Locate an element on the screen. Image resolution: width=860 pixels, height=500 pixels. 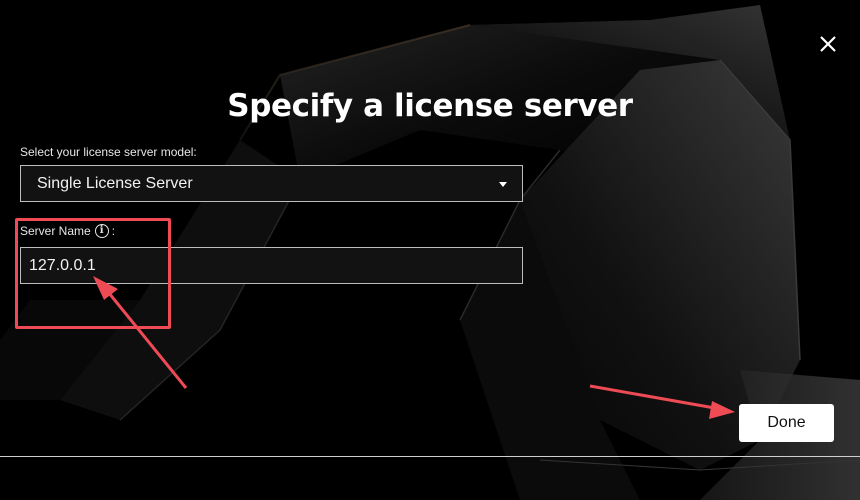
done-button: Done is located at coordinates (786, 423).